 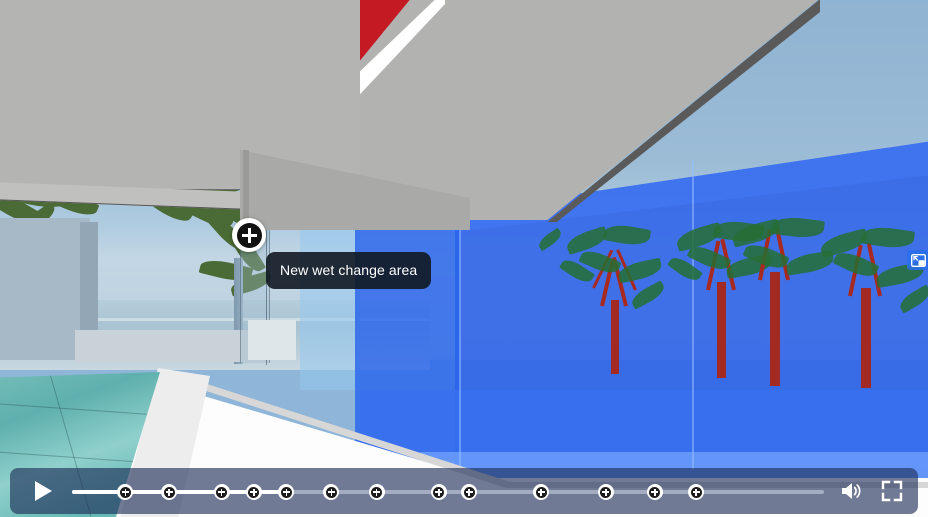 I want to click on play-button, so click(x=42, y=491).